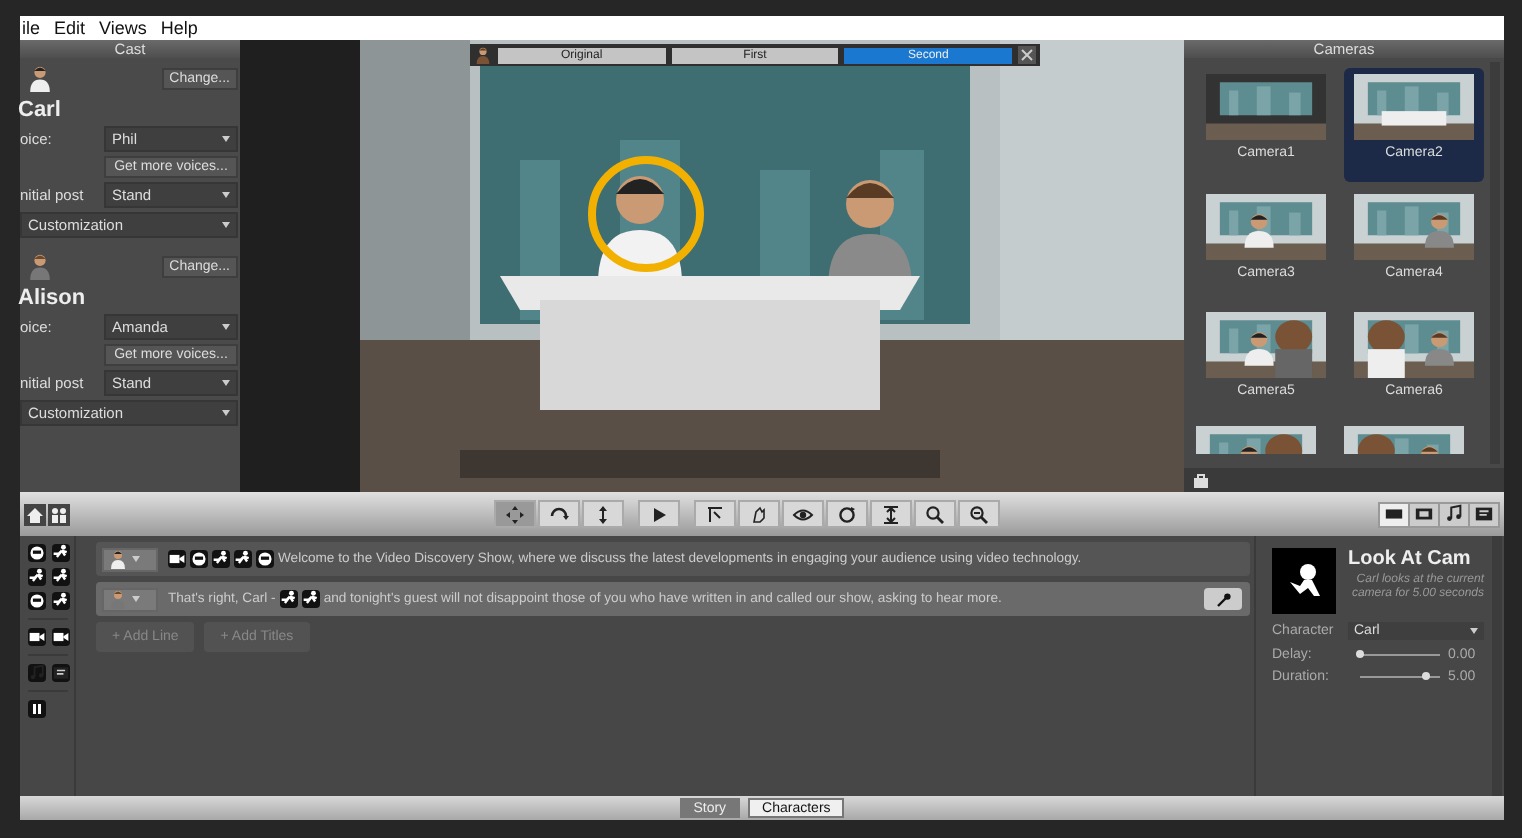  Describe the element at coordinates (123, 28) in the screenshot. I see `menu-item: Views` at that location.